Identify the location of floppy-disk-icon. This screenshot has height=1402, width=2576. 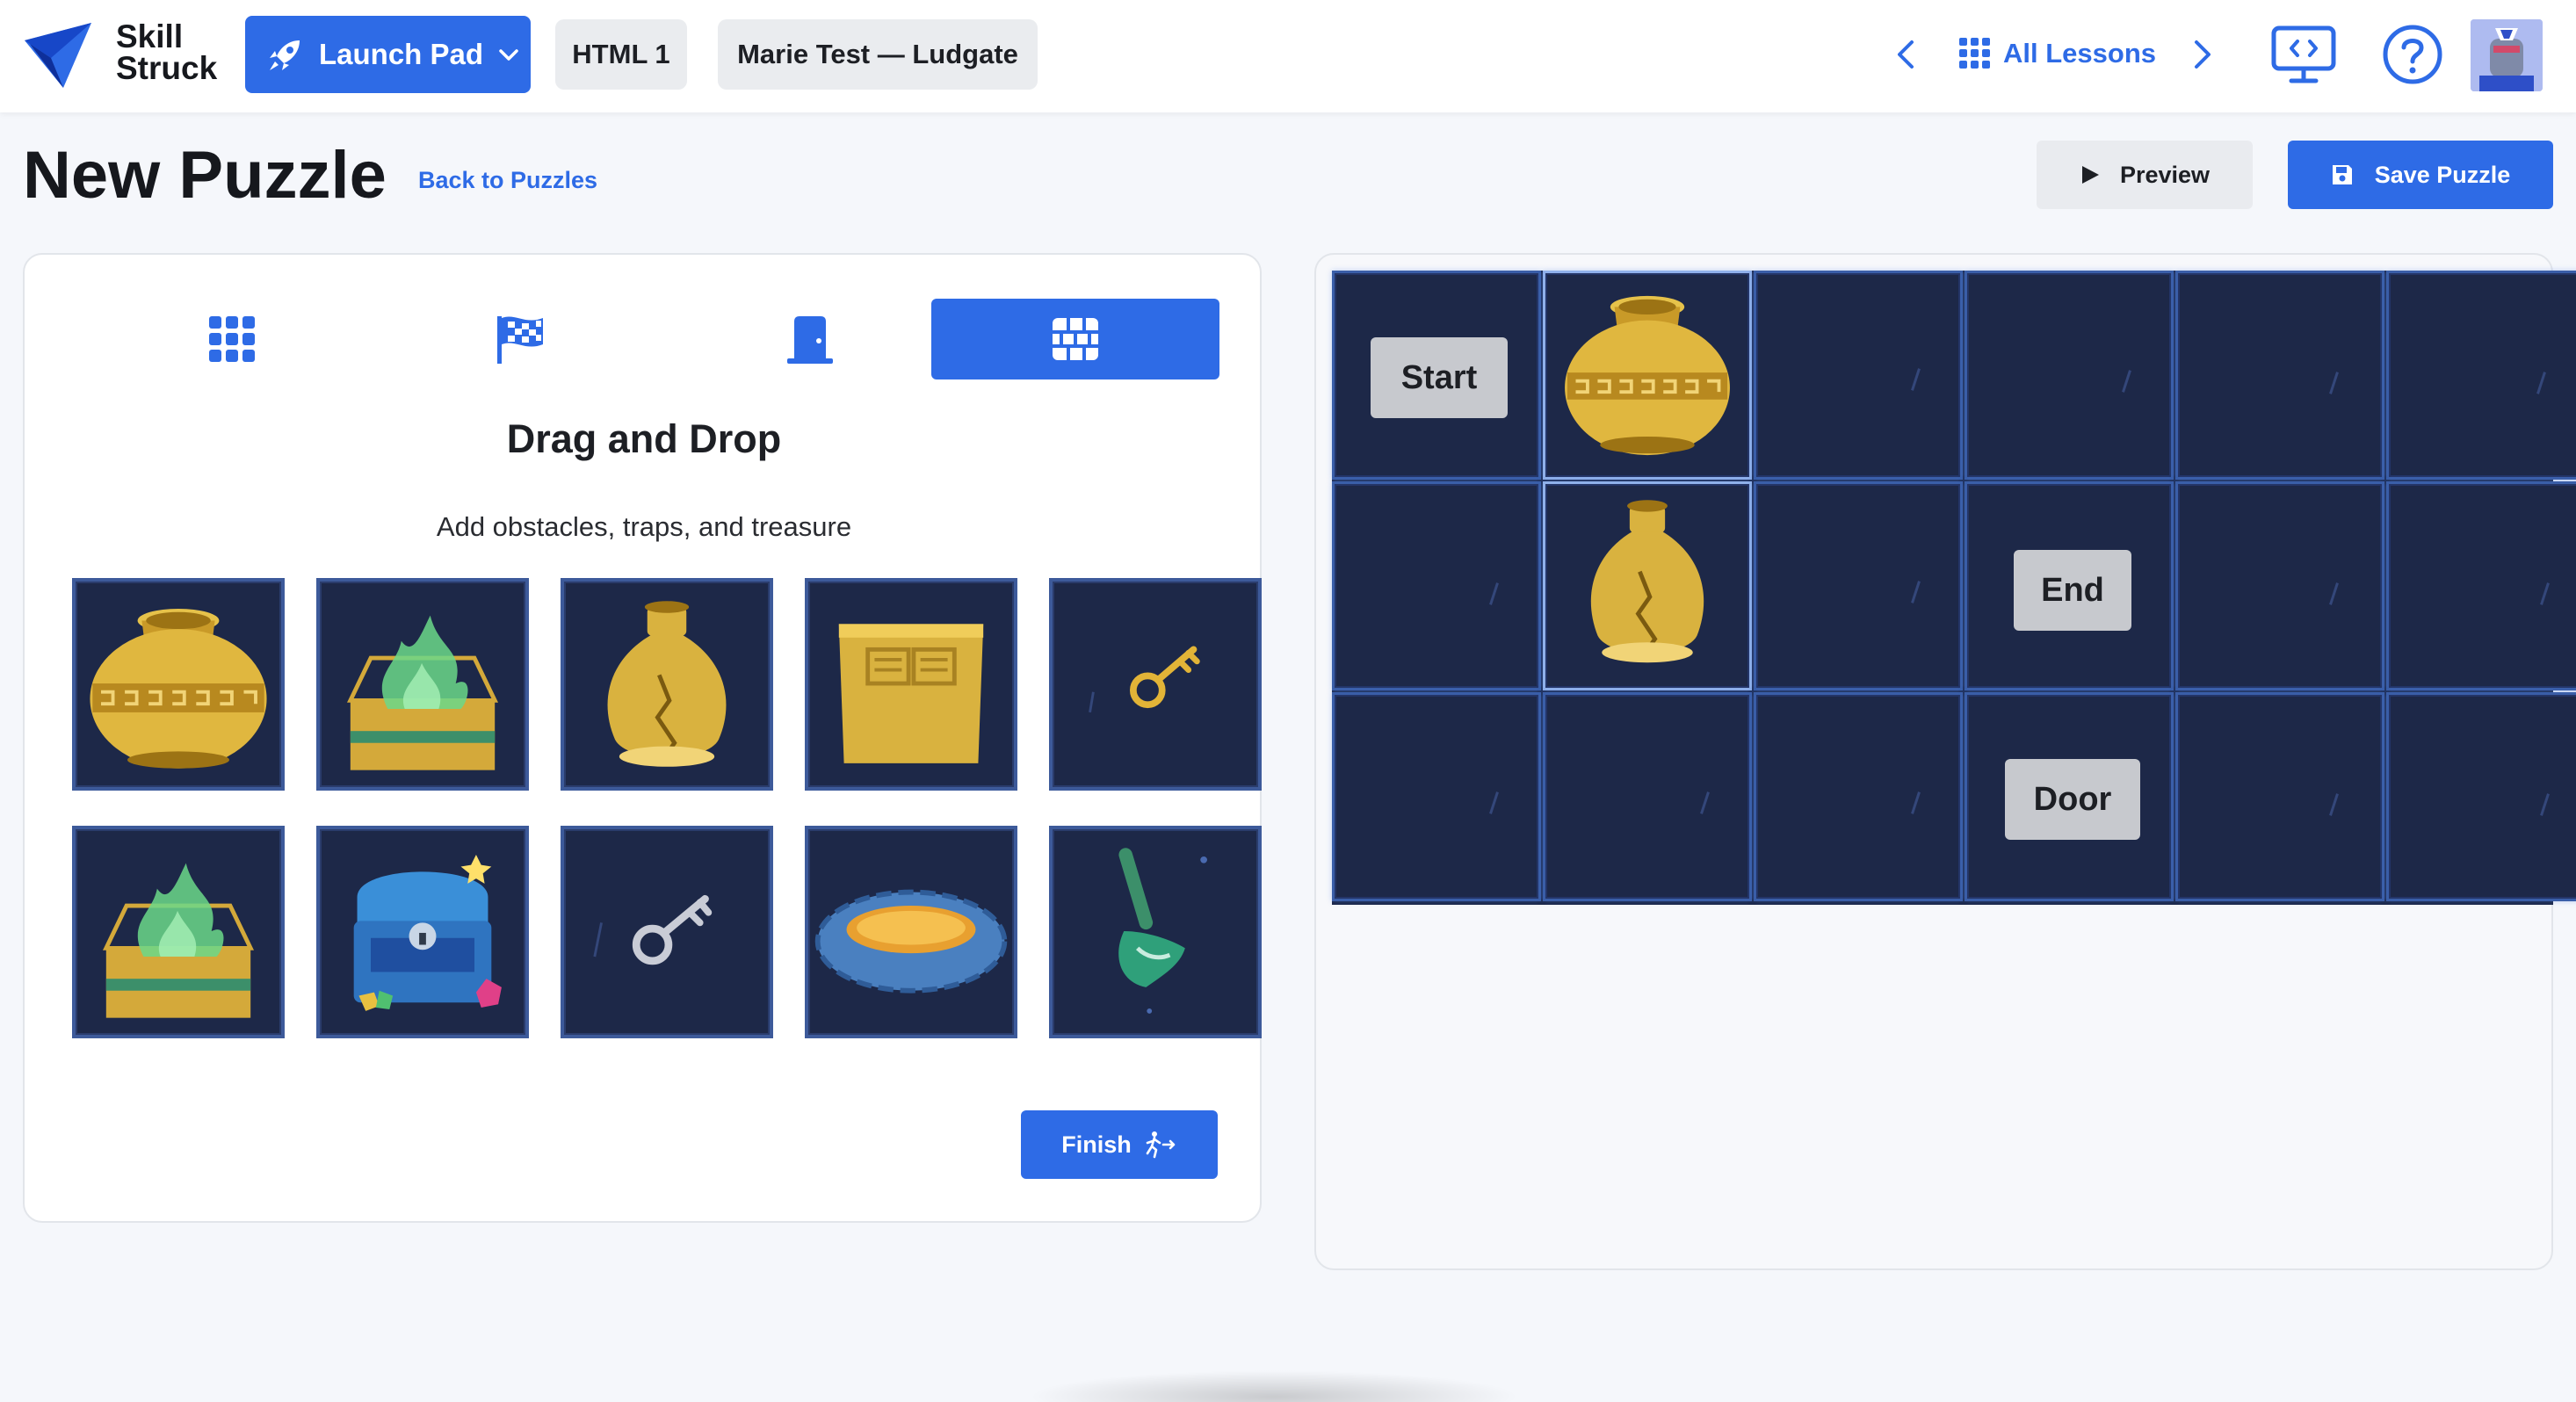
(2342, 174).